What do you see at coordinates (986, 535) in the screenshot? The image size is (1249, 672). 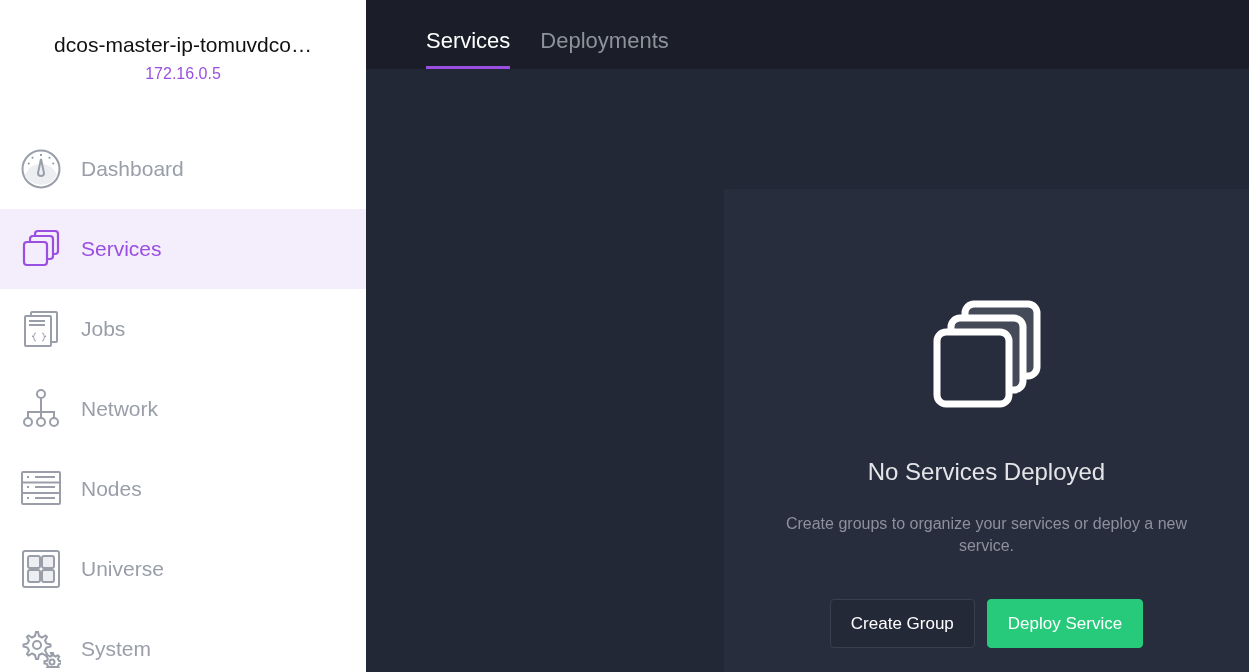 I see `empty-state-description: Create groups to organize your services or deploy a new service.` at bounding box center [986, 535].